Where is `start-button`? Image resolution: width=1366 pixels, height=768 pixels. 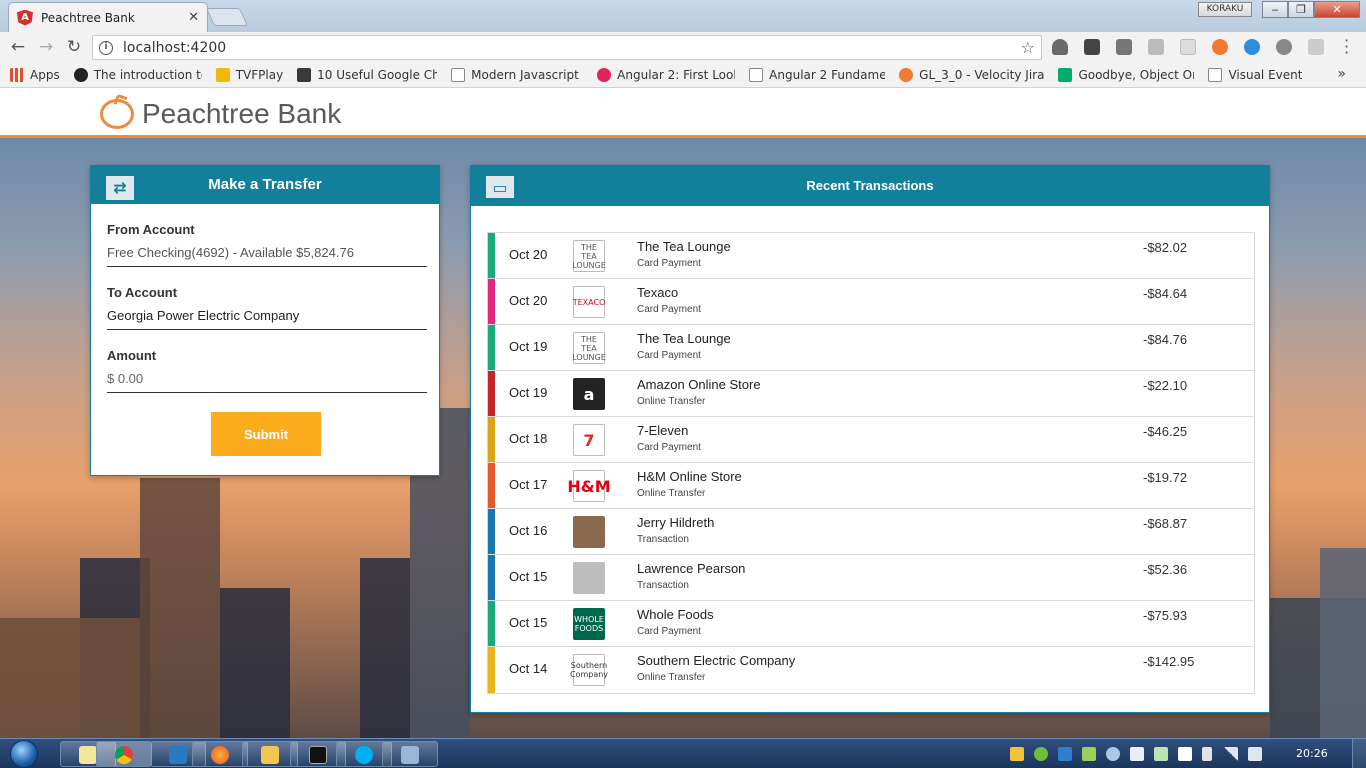 start-button is located at coordinates (26, 753).